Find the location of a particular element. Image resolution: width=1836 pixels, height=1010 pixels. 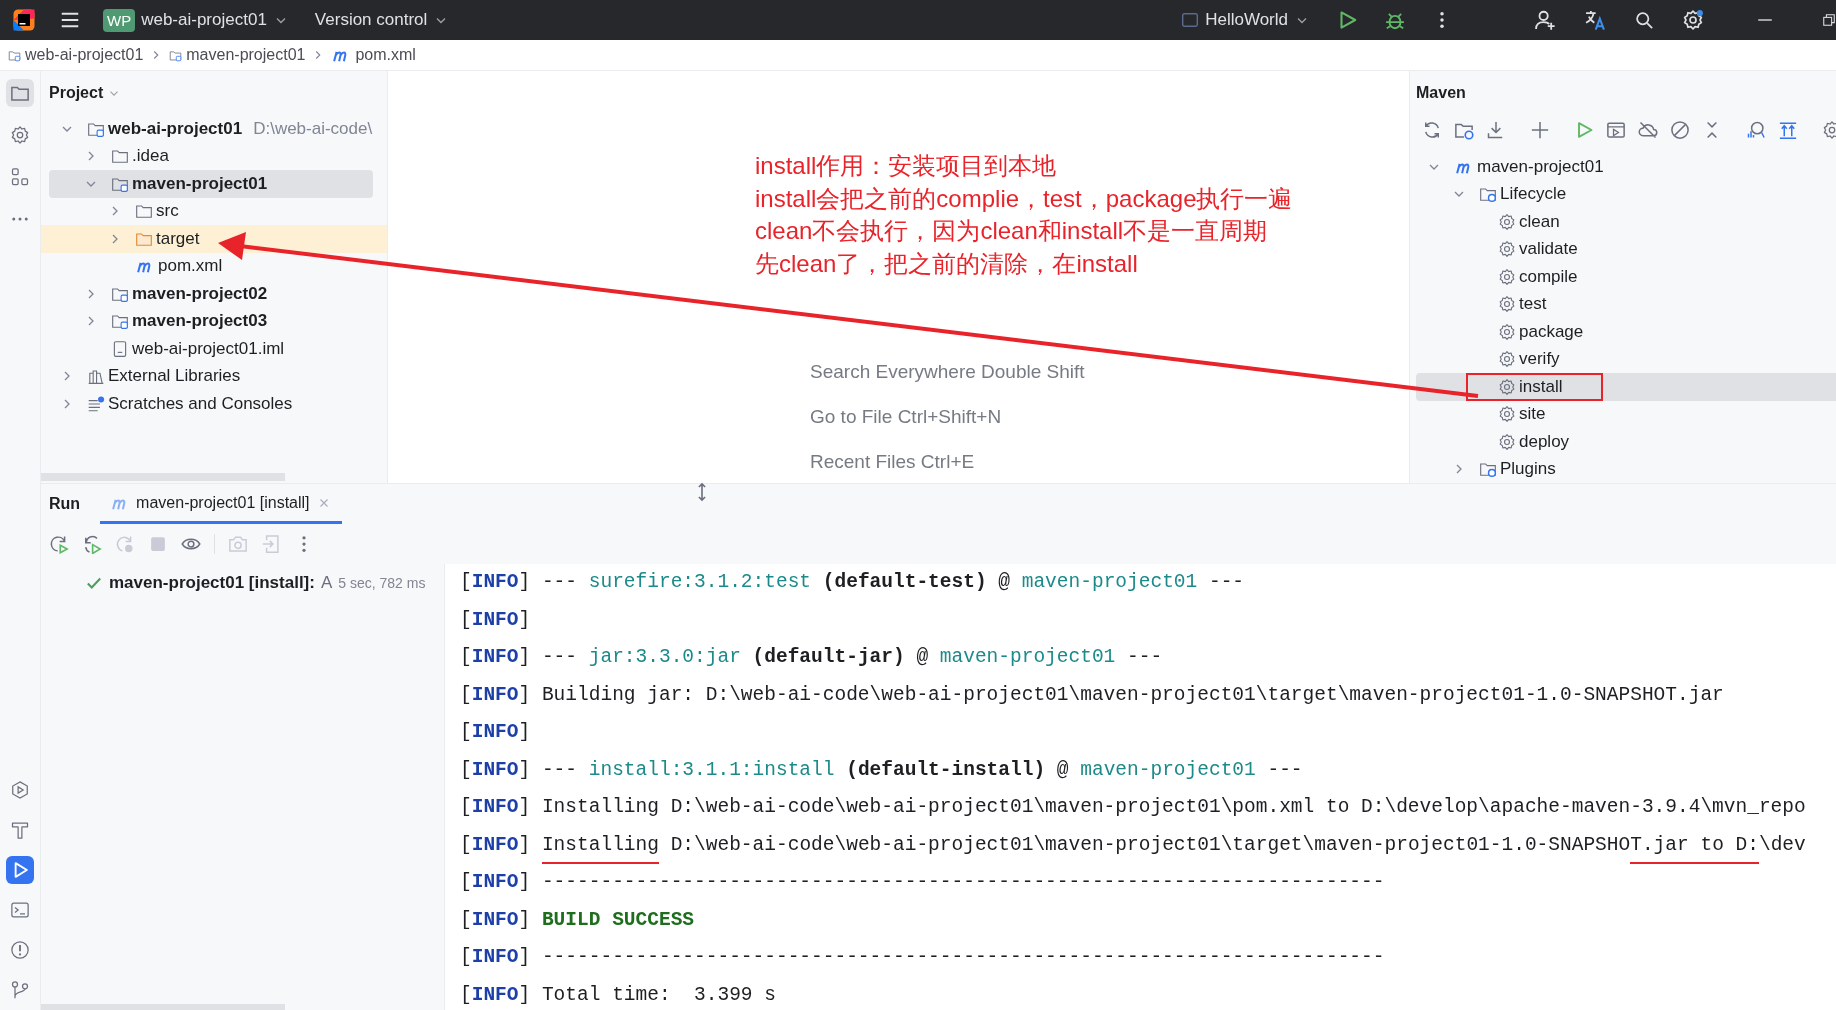

project-switcher: web-ai-project01 is located at coordinates (204, 20).